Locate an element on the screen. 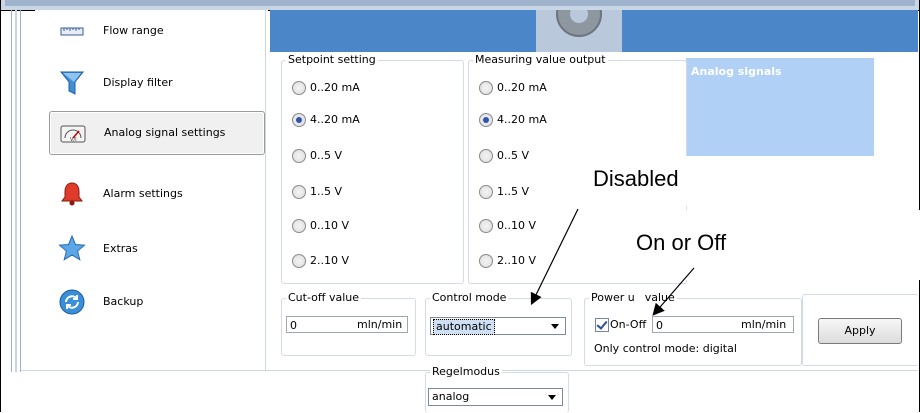 The image size is (920, 413). annotation-arrows is located at coordinates (612, 262).